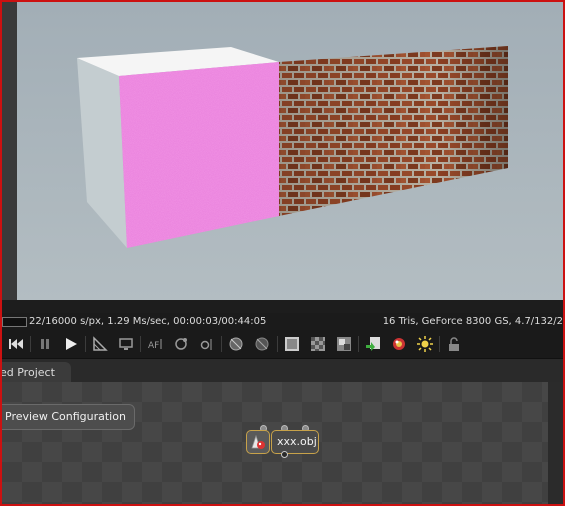 The height and width of the screenshot is (506, 565). What do you see at coordinates (284, 454) in the screenshot?
I see `node-output-pin` at bounding box center [284, 454].